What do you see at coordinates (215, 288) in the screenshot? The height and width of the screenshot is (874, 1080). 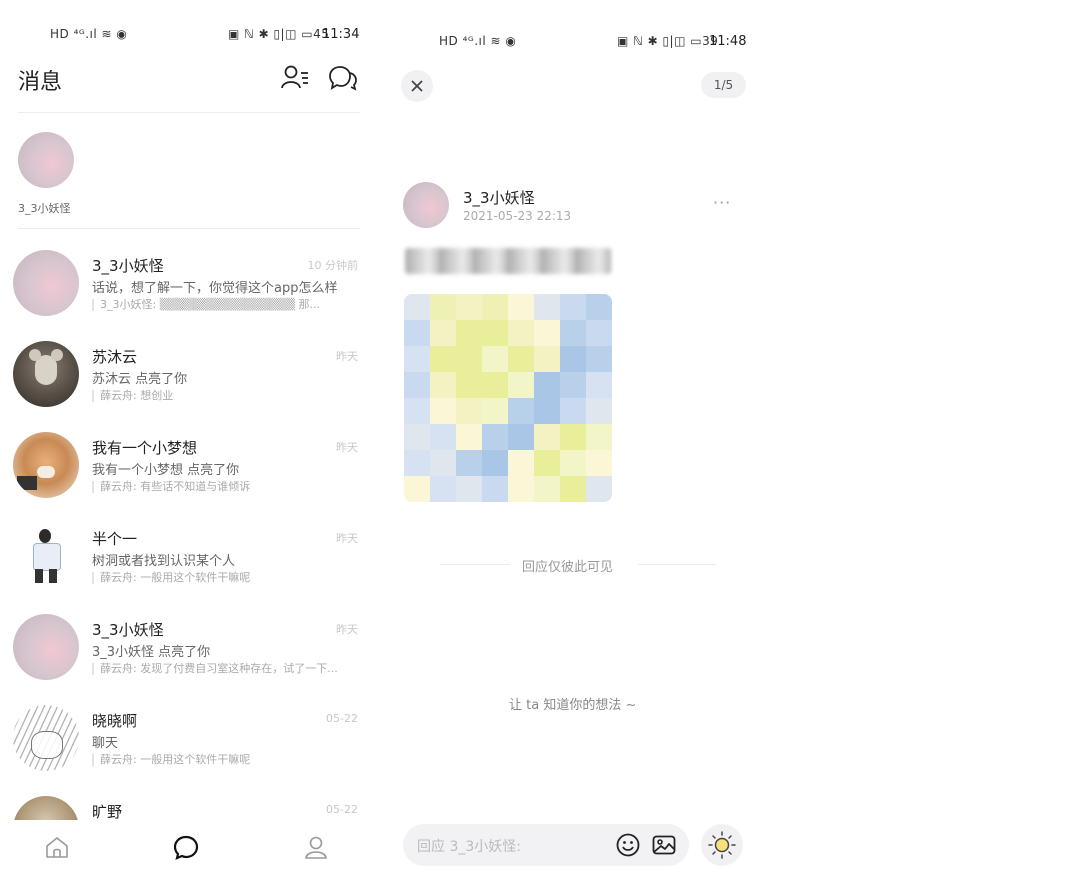 I see `message-preview: 话说，想了解一下，你觉得这个app怎么样` at bounding box center [215, 288].